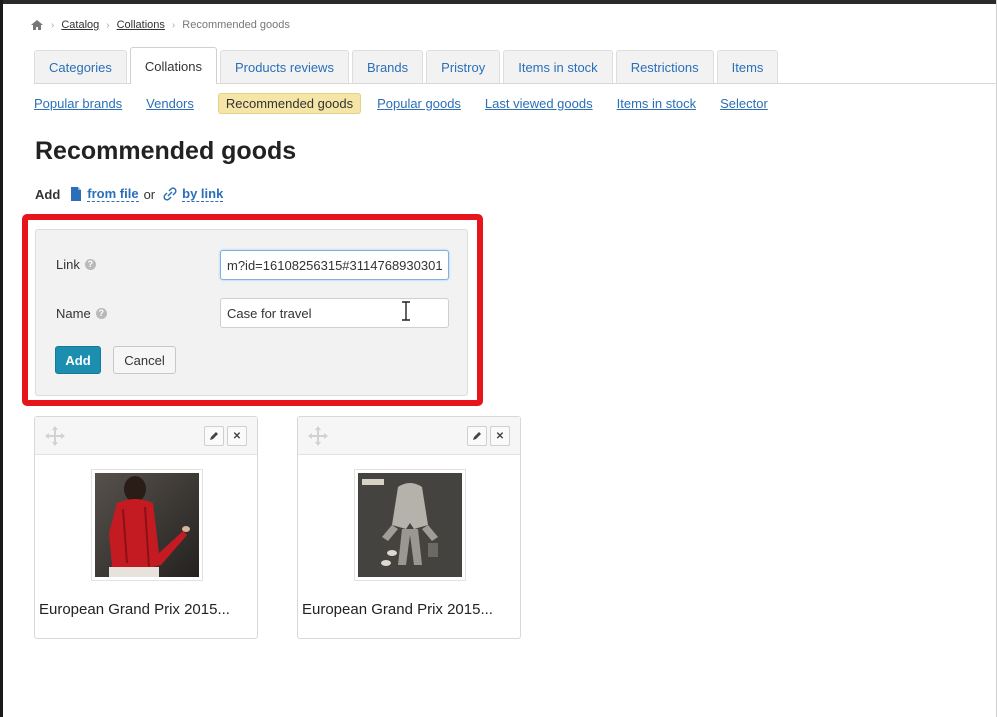  Describe the element at coordinates (463, 66) in the screenshot. I see `tab-pristroy: Pristroy` at that location.